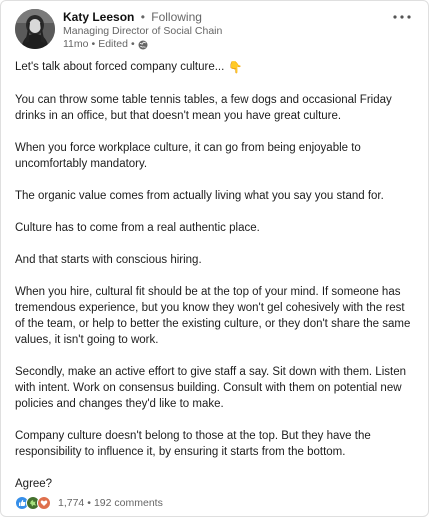  Describe the element at coordinates (98, 17) in the screenshot. I see `author-name: Katy Leeson` at that location.